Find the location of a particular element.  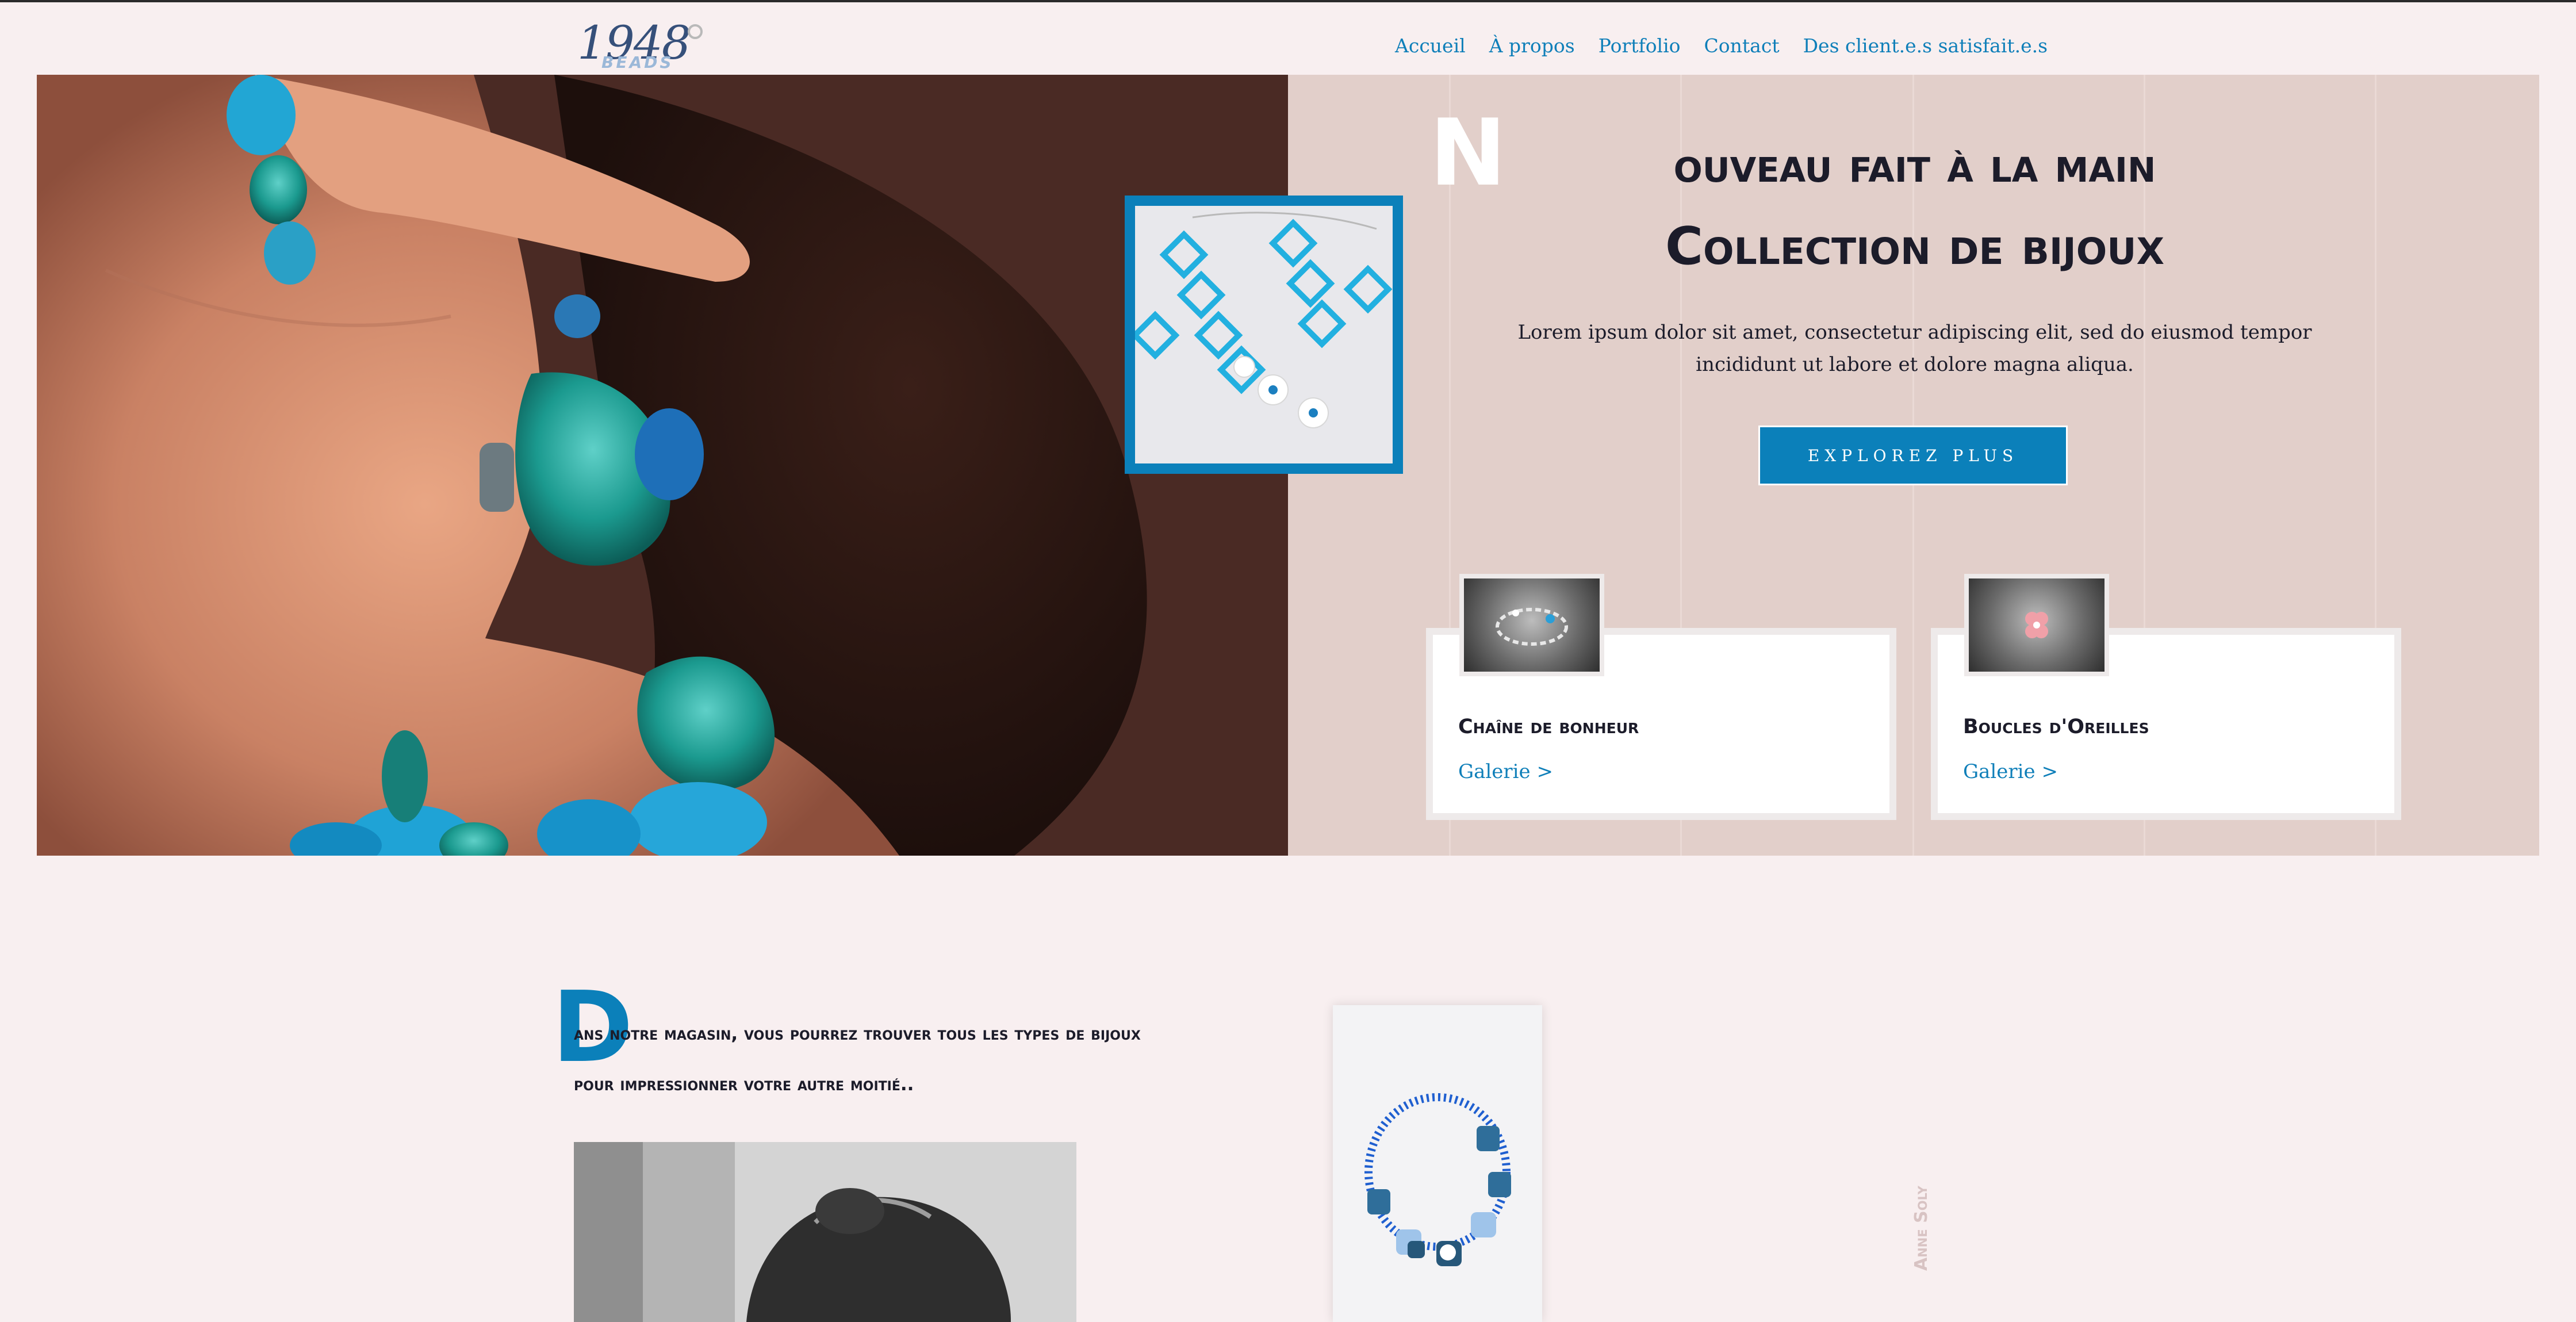

logo-subtext: BEADS is located at coordinates (637, 62).